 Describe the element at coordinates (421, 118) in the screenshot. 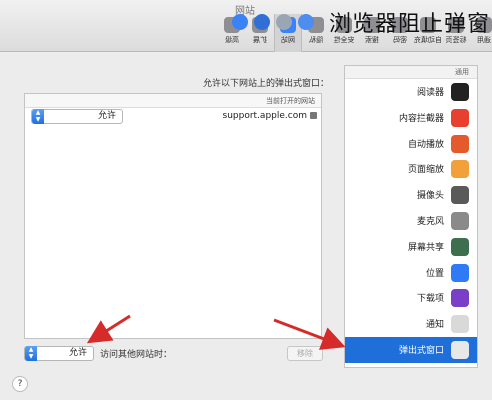

I see `sidebar-item-label: 内容拦截器` at that location.